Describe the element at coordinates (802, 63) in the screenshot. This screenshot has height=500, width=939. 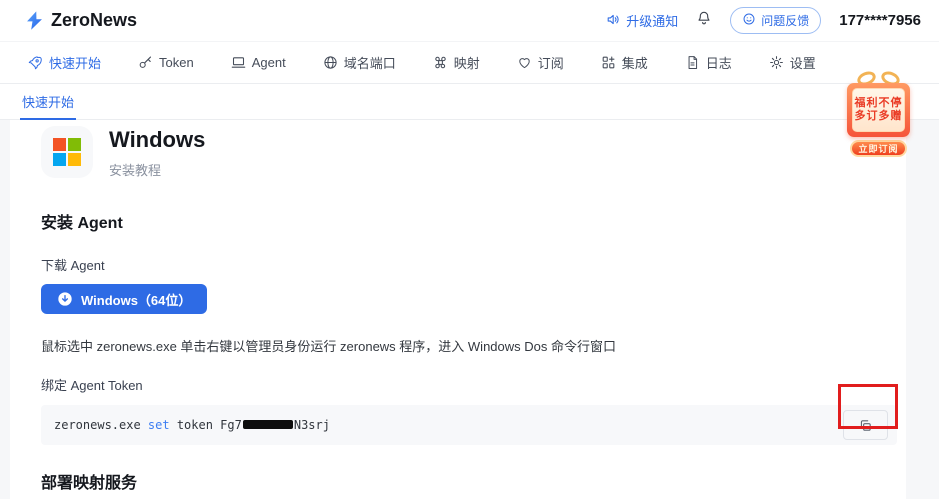
I see `nav-label: 设置` at that location.